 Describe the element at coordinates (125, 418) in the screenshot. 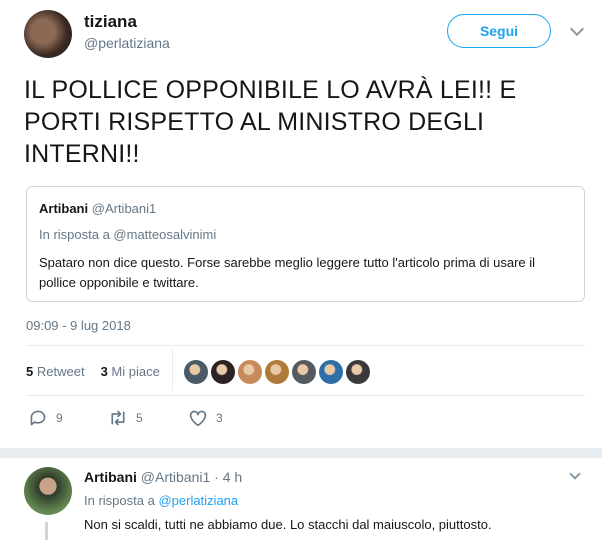

I see `retweet-action: 5` at that location.